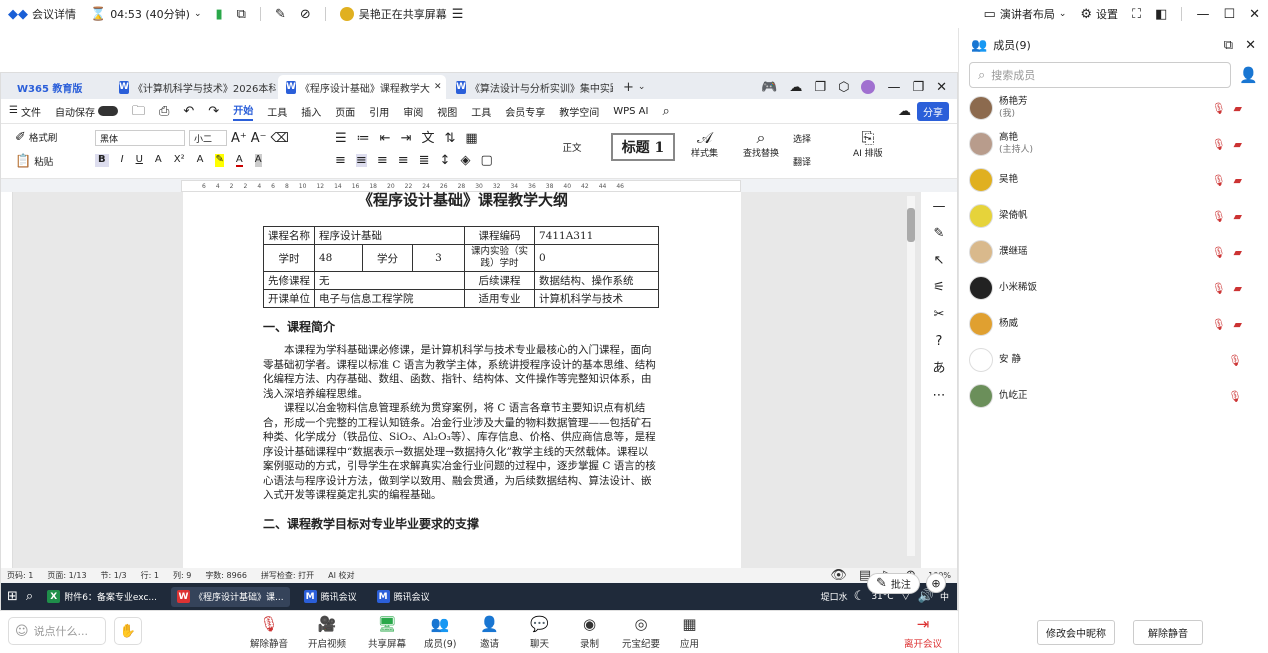  What do you see at coordinates (939, 341) in the screenshot?
I see `help-icon: ?` at bounding box center [939, 341].